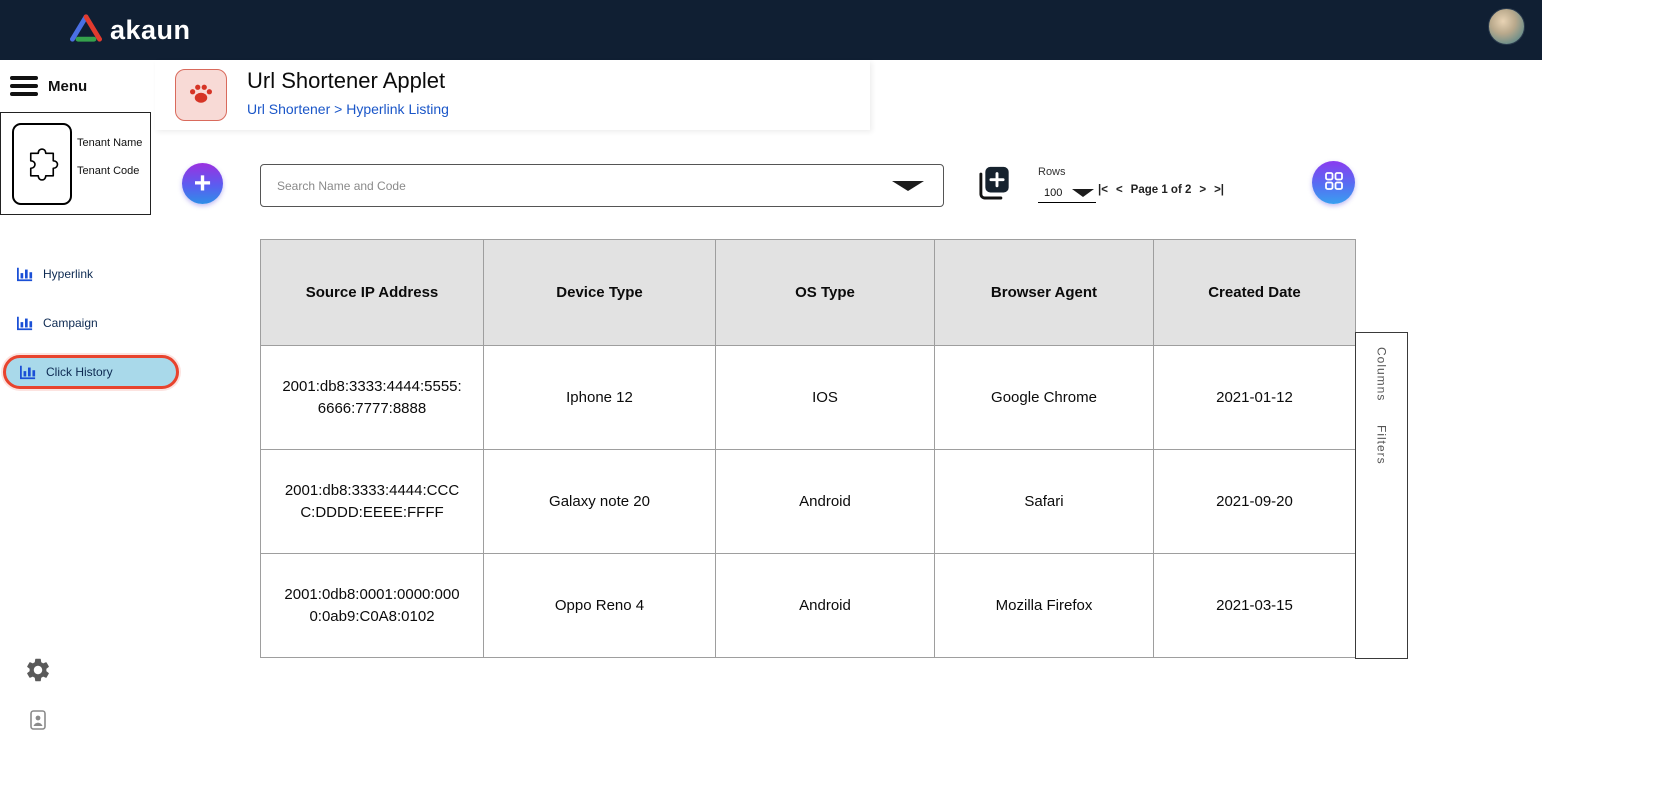 This screenshot has width=1668, height=796. I want to click on sidebar-nav: Hyperlink Campaign Click History, so click(89, 323).